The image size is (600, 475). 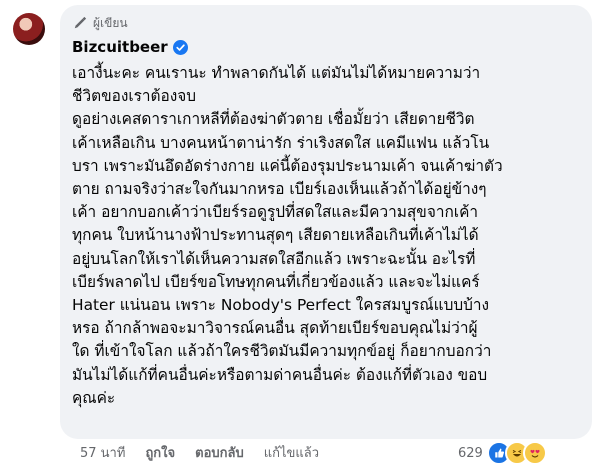 What do you see at coordinates (180, 47) in the screenshot?
I see `verified-badge-icon` at bounding box center [180, 47].